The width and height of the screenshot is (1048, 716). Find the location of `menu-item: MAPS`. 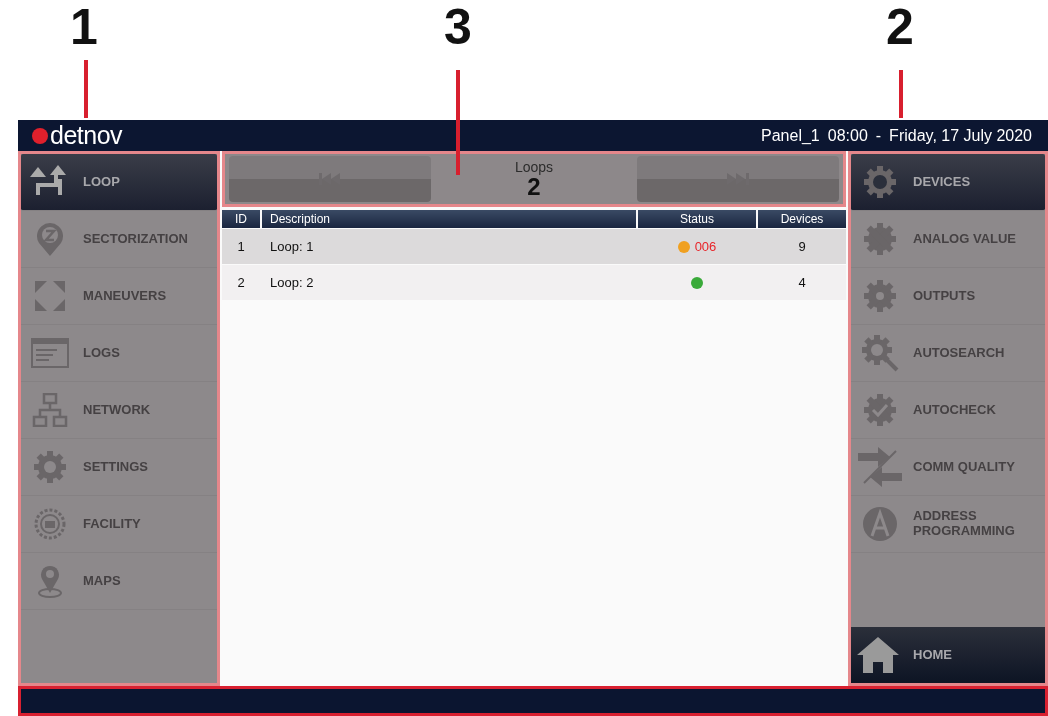

menu-item: MAPS is located at coordinates (119, 581).